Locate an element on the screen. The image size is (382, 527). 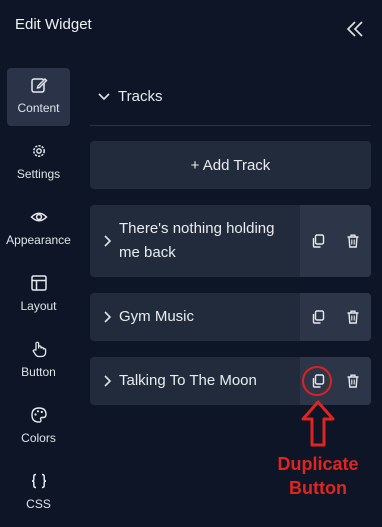
track-name: Gym Music is located at coordinates (156, 316).